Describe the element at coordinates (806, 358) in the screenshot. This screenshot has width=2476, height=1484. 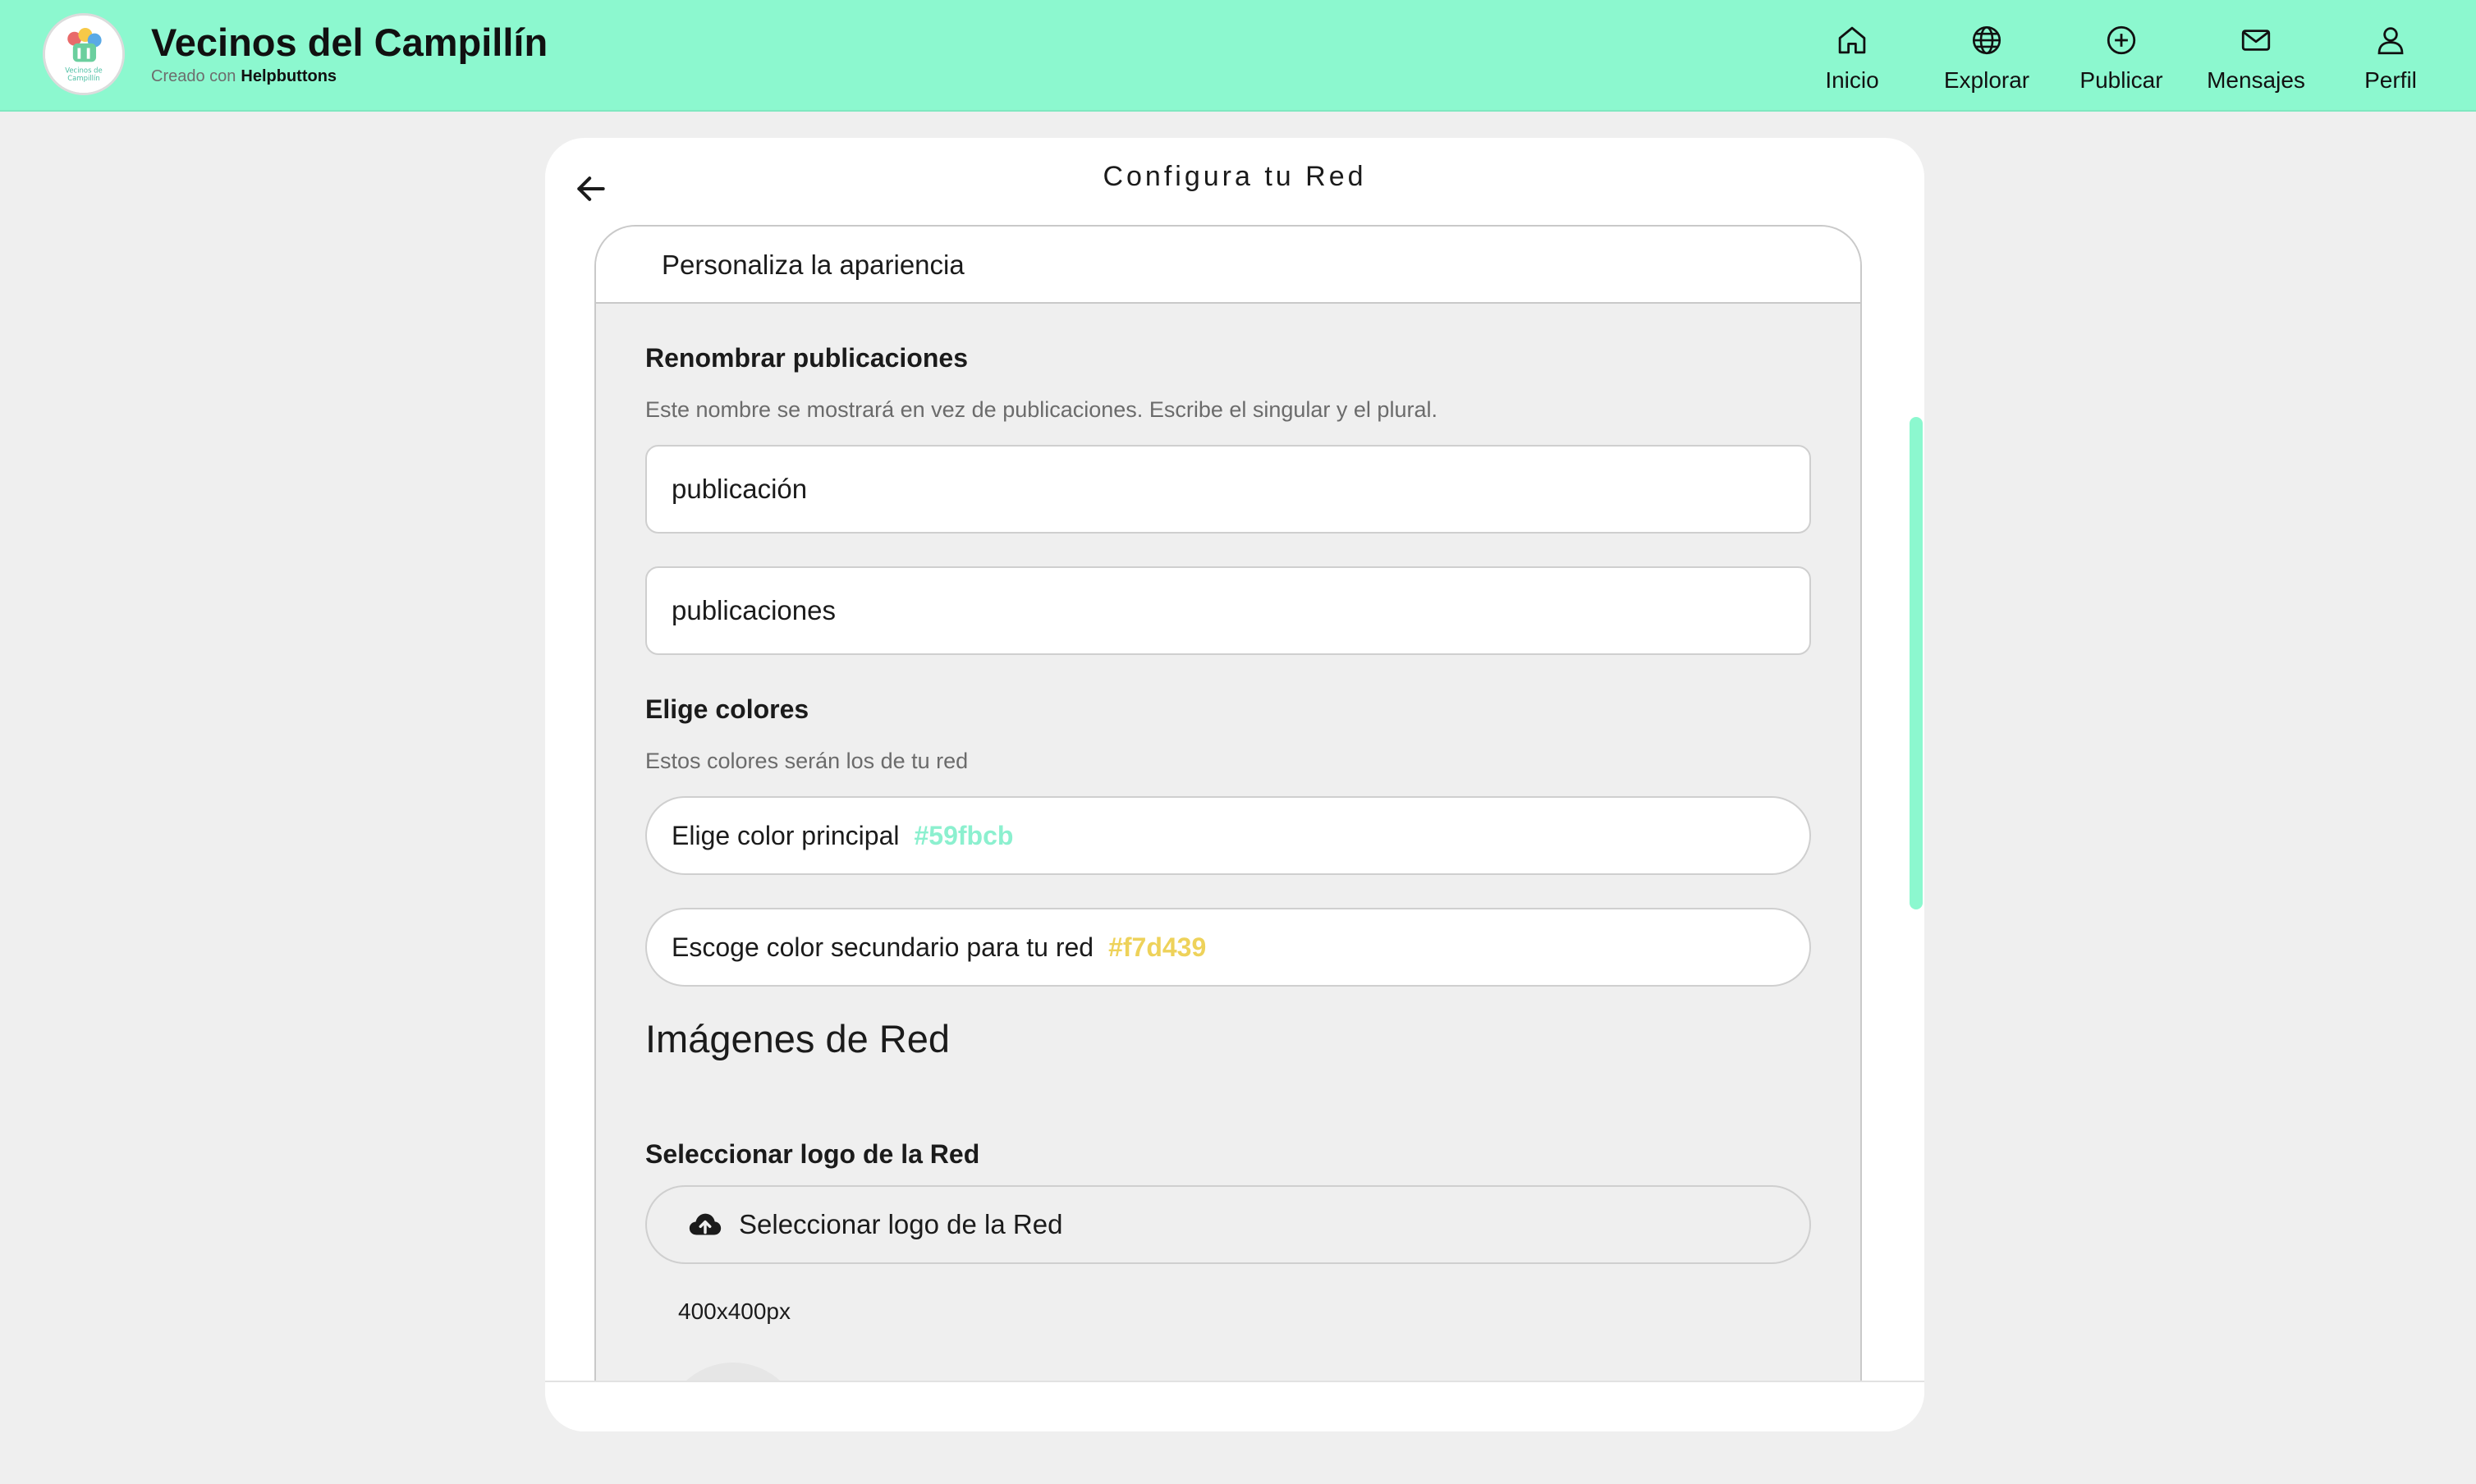
I see `rename-label: Renombrar publicaciones` at that location.